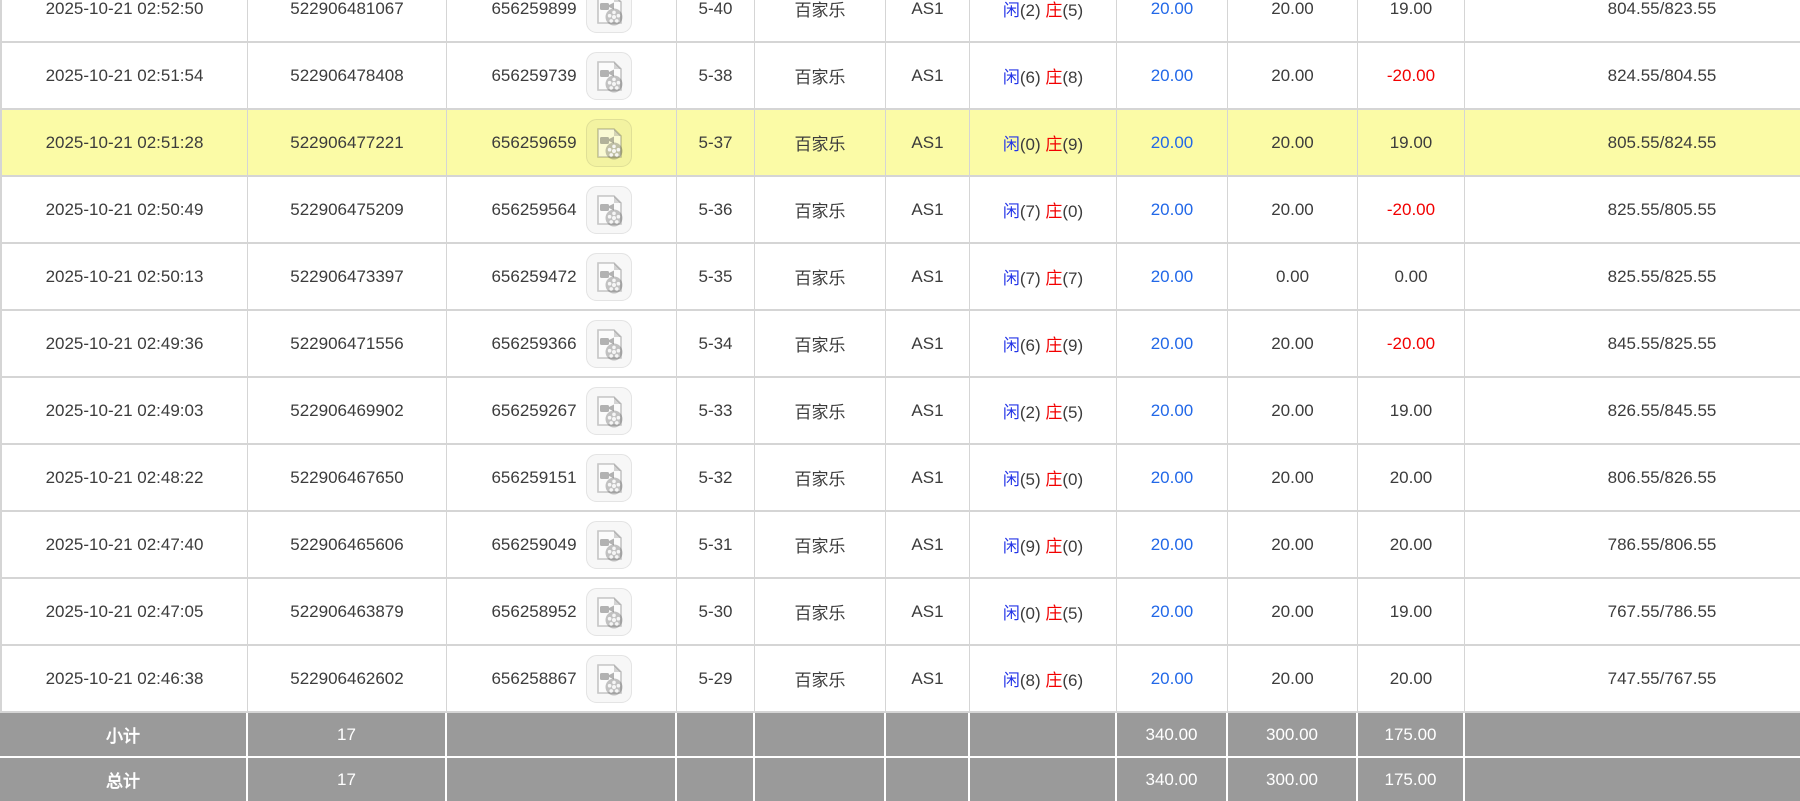 Image resolution: width=1800 pixels, height=801 pixels. I want to click on summary-winloss-cell: 175.00, so click(1411, 779).